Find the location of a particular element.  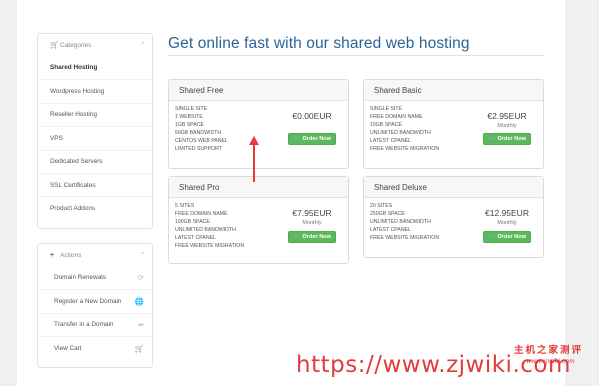

product-price: €12.95EUR is located at coordinates (507, 213).